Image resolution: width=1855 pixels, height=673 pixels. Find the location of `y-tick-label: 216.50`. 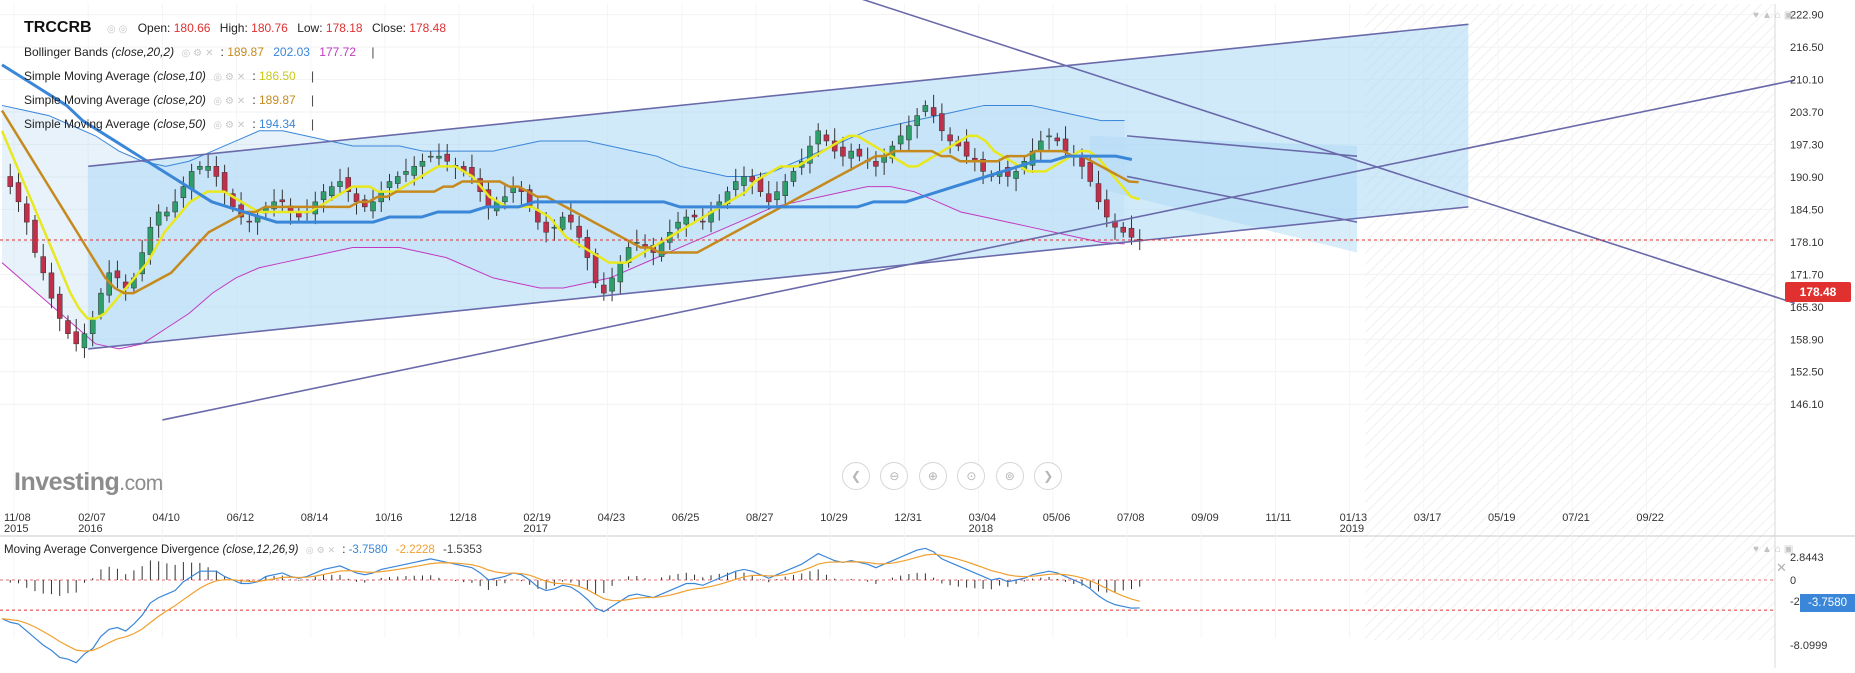

y-tick-label: 216.50 is located at coordinates (1807, 48).